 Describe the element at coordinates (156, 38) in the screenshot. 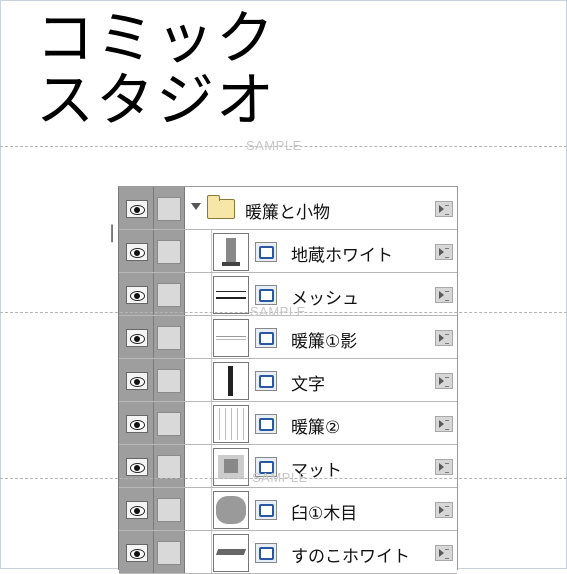

I see `title-line-1: コミック` at that location.